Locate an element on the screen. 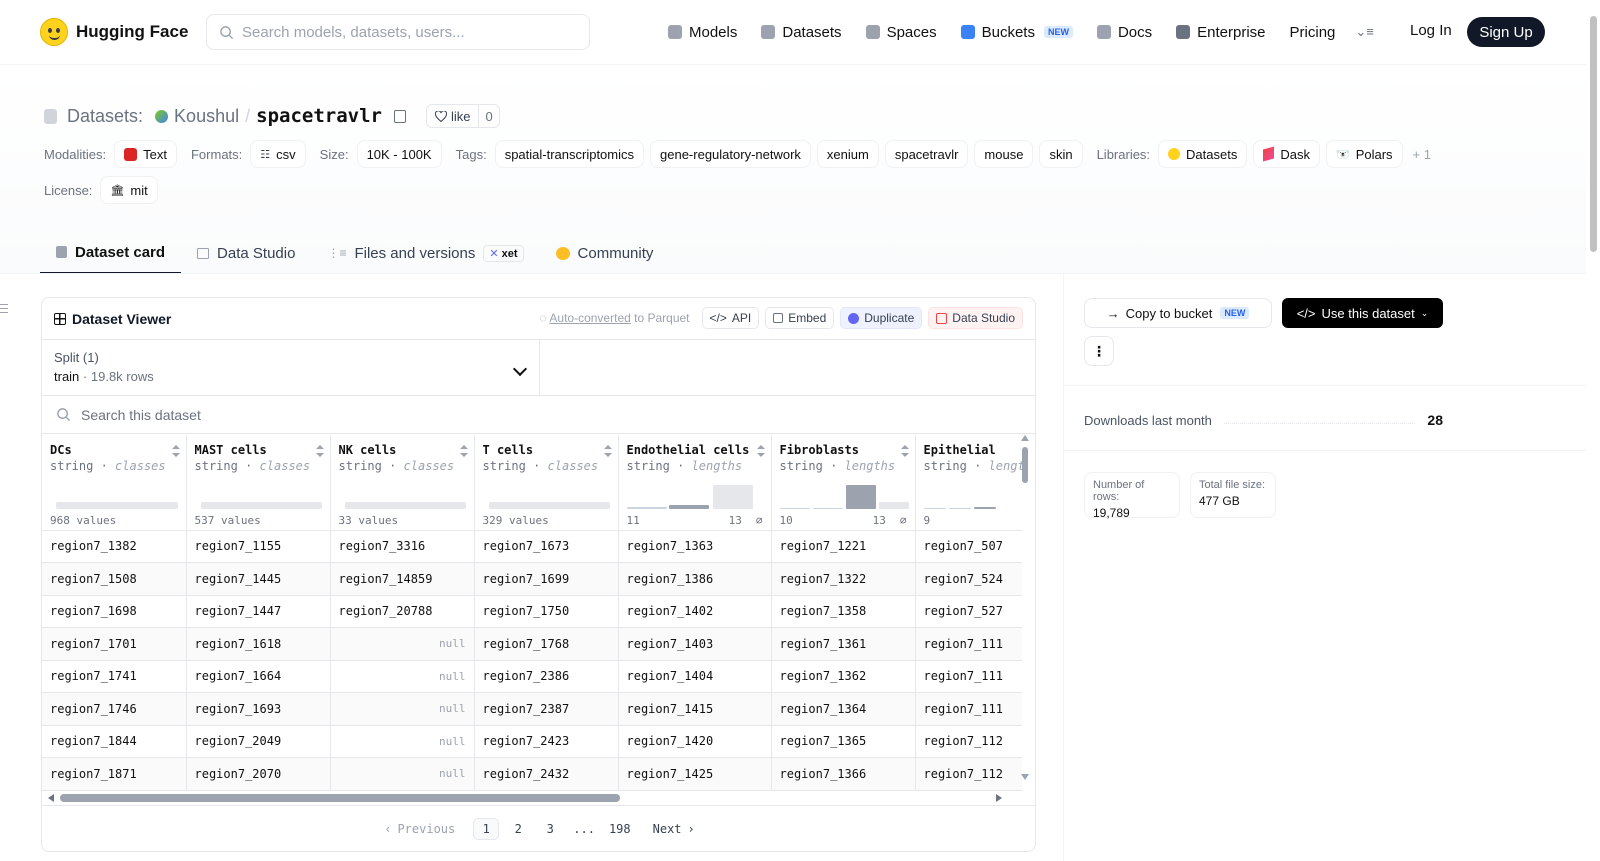 The width and height of the screenshot is (1600, 861). table-cell: region7_1221 is located at coordinates (843, 546).